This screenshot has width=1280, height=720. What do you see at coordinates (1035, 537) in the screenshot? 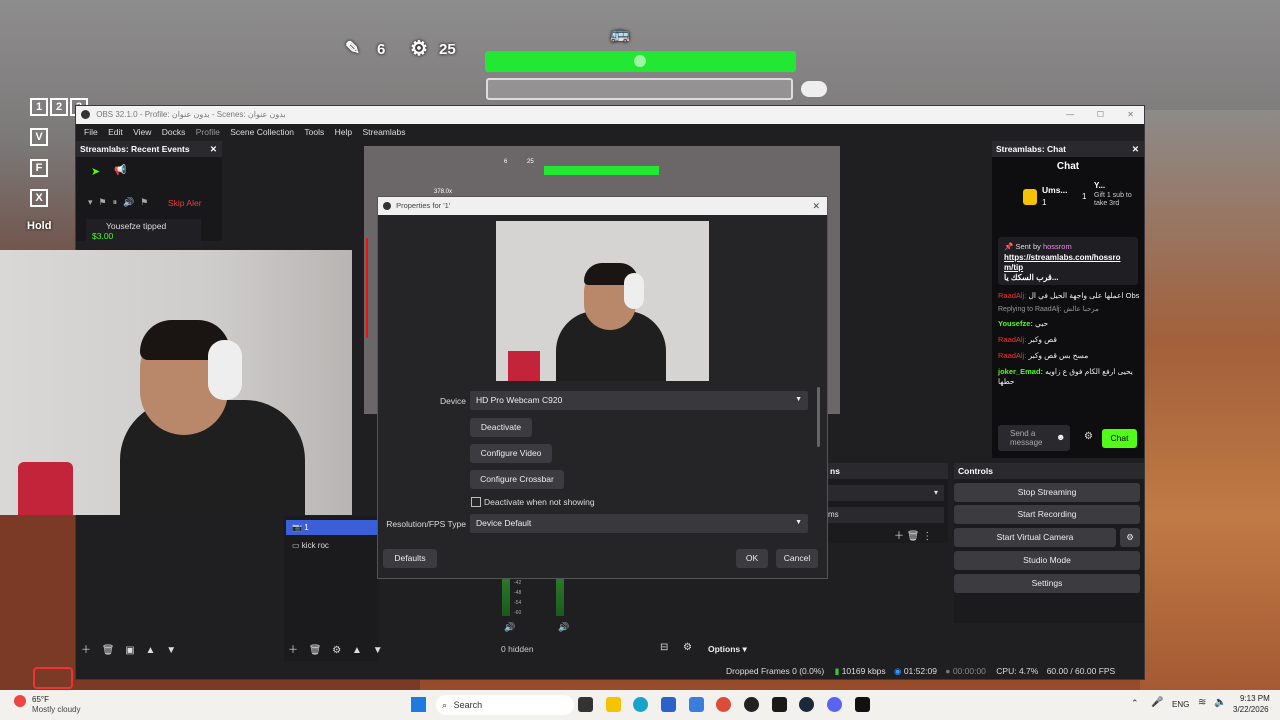
I see `start-virtual-camera-button: Start Virtual Camera` at bounding box center [1035, 537].